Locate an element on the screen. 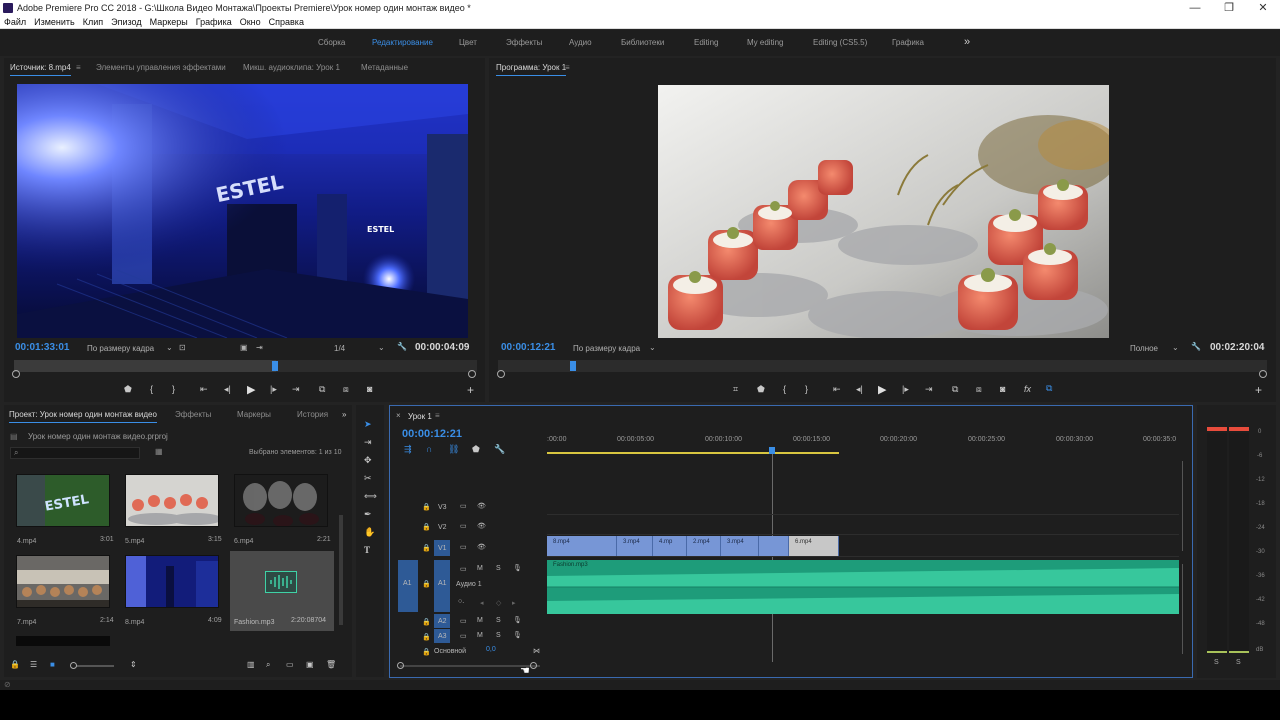 Image resolution: width=1280 pixels, height=720 pixels. mark-in-icon: { is located at coordinates (151, 389).